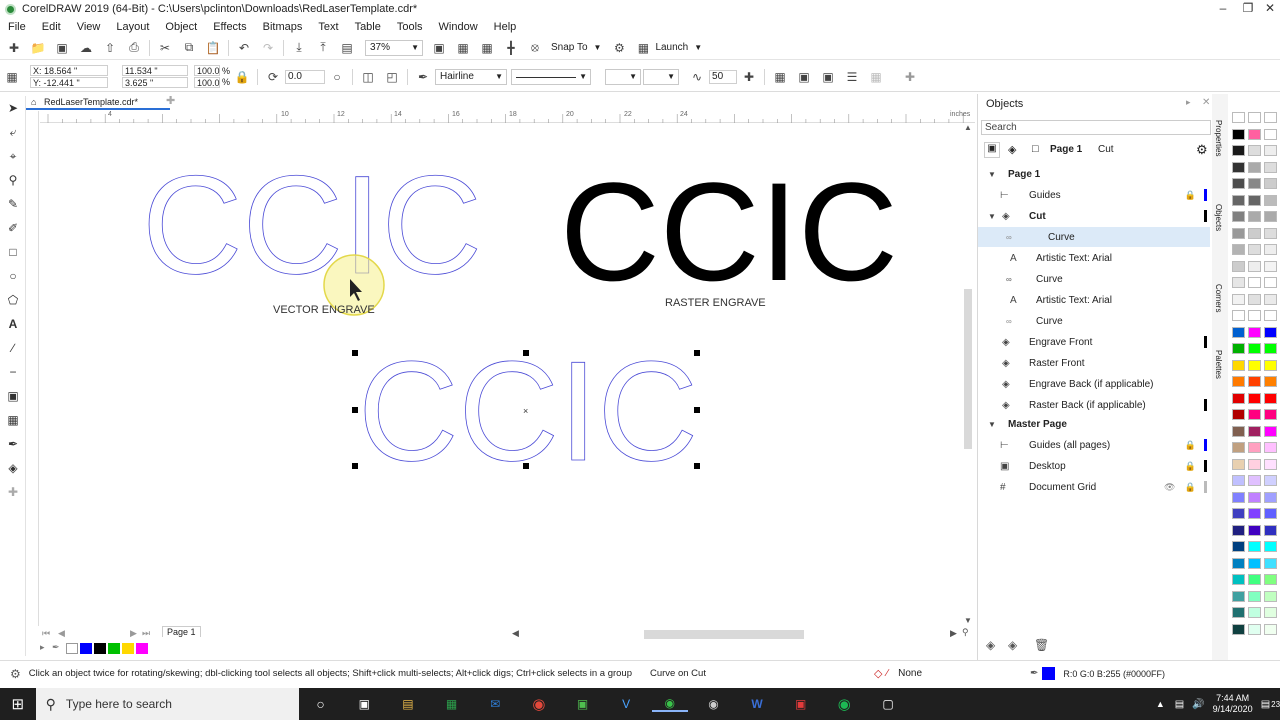  What do you see at coordinates (18, 704) in the screenshot?
I see `windows-start-icon: ⊞` at bounding box center [18, 704].